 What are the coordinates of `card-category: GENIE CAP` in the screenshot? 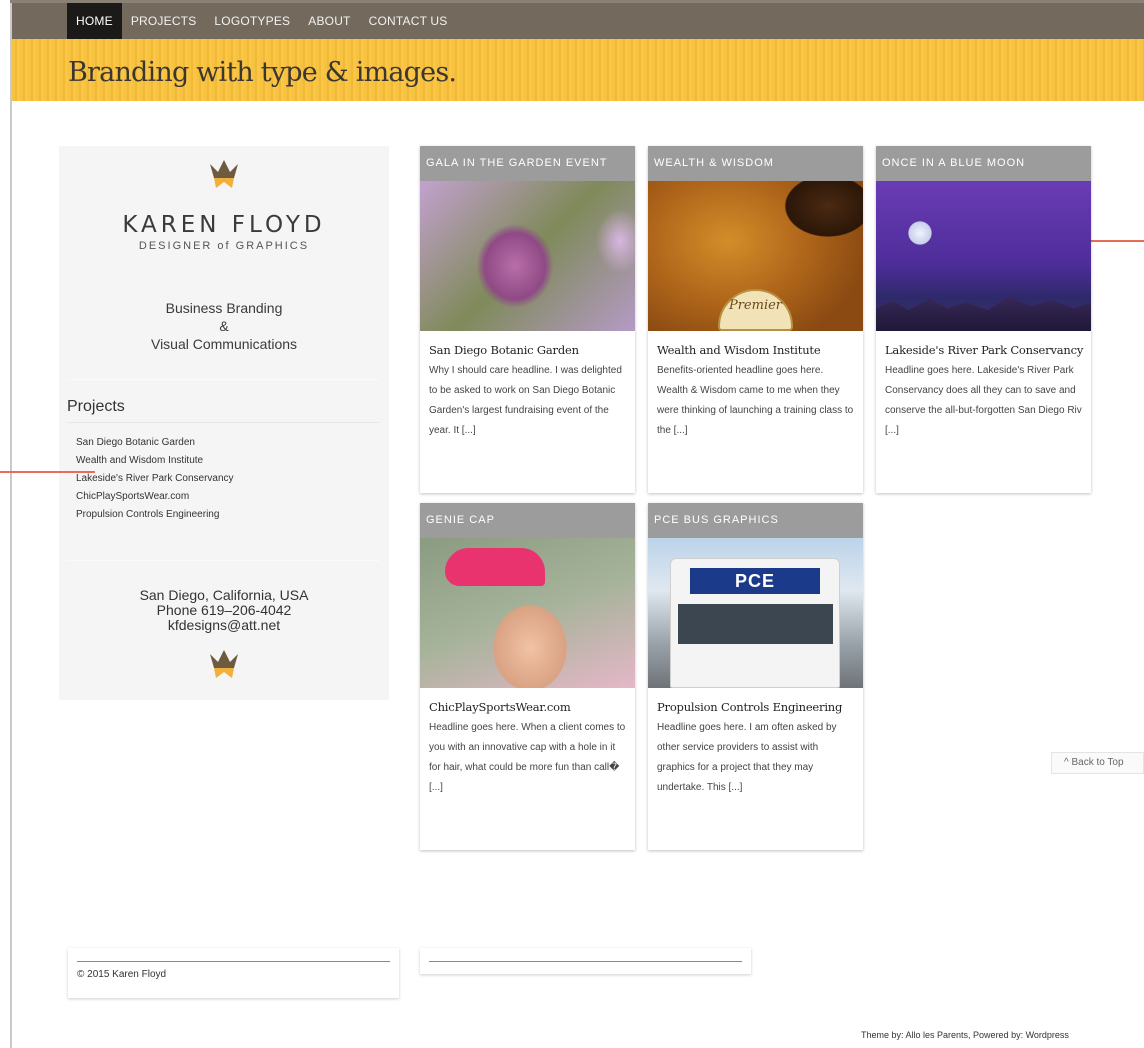 It's located at (527, 520).